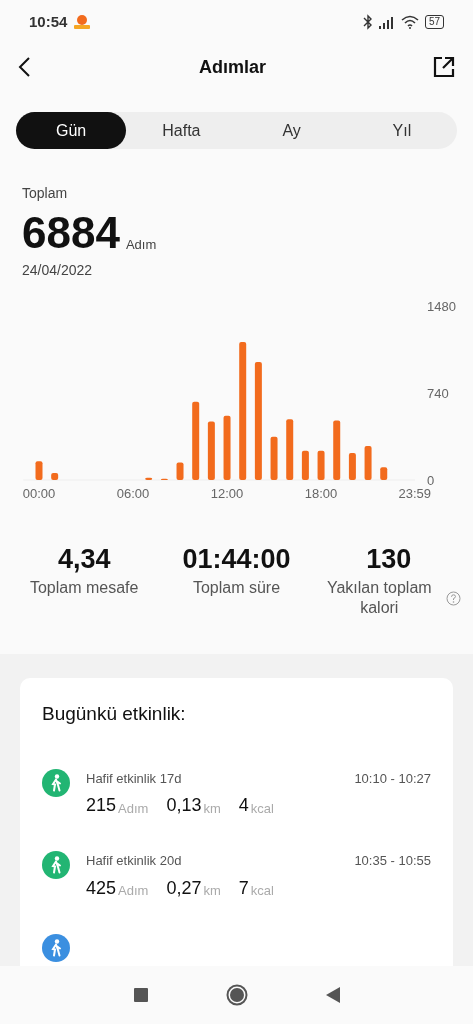 The height and width of the screenshot is (1024, 473). Describe the element at coordinates (438, 393) in the screenshot. I see `y-axis-label: 740` at that location.